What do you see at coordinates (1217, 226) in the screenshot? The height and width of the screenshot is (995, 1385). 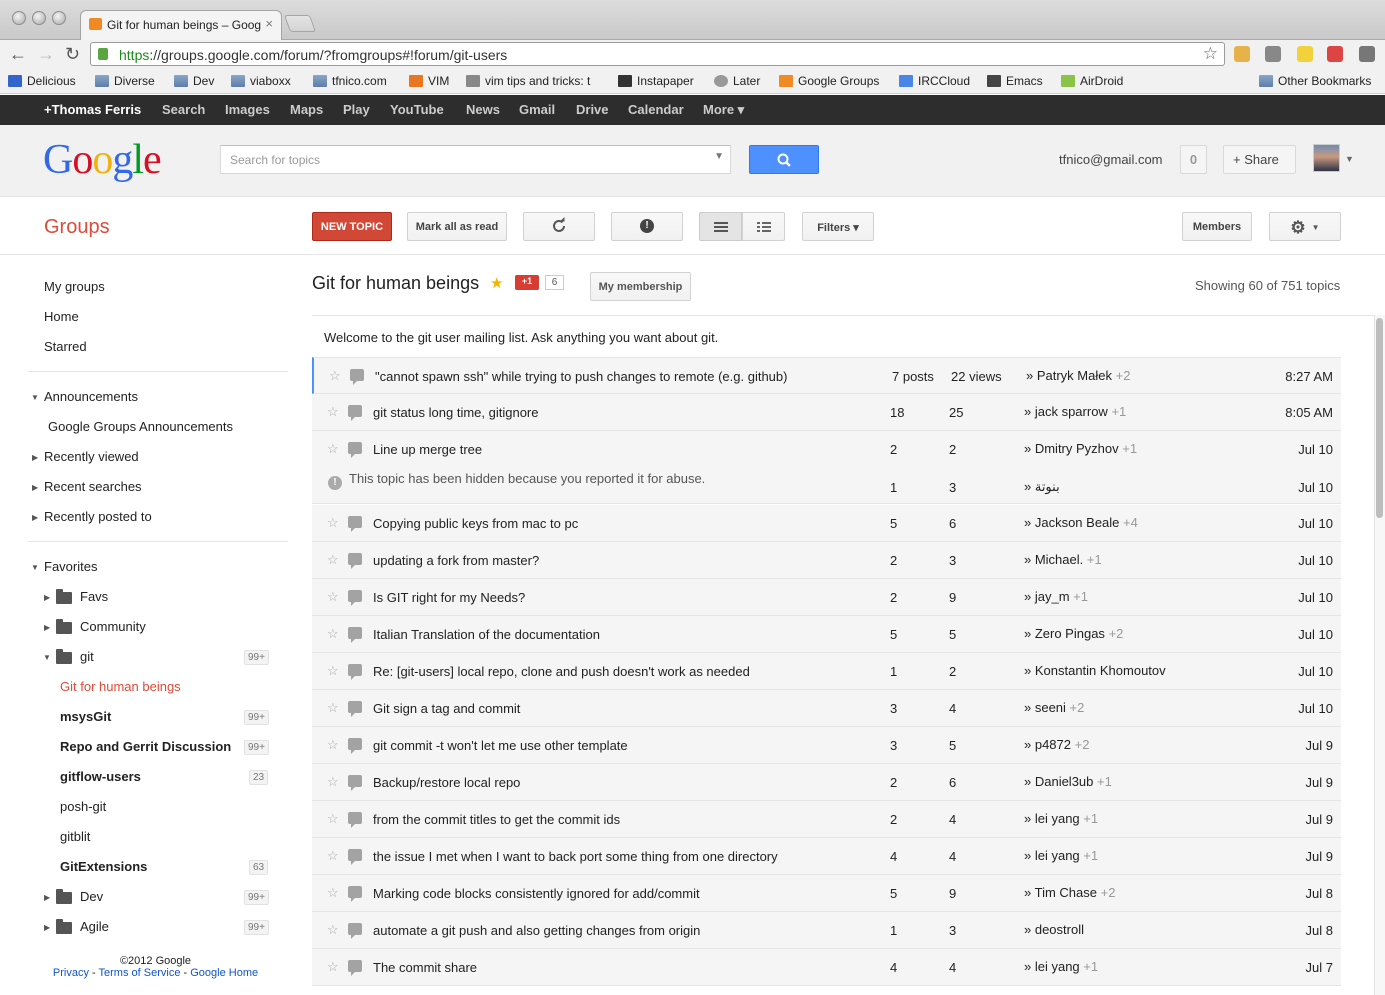 I see `members-button: Members` at bounding box center [1217, 226].